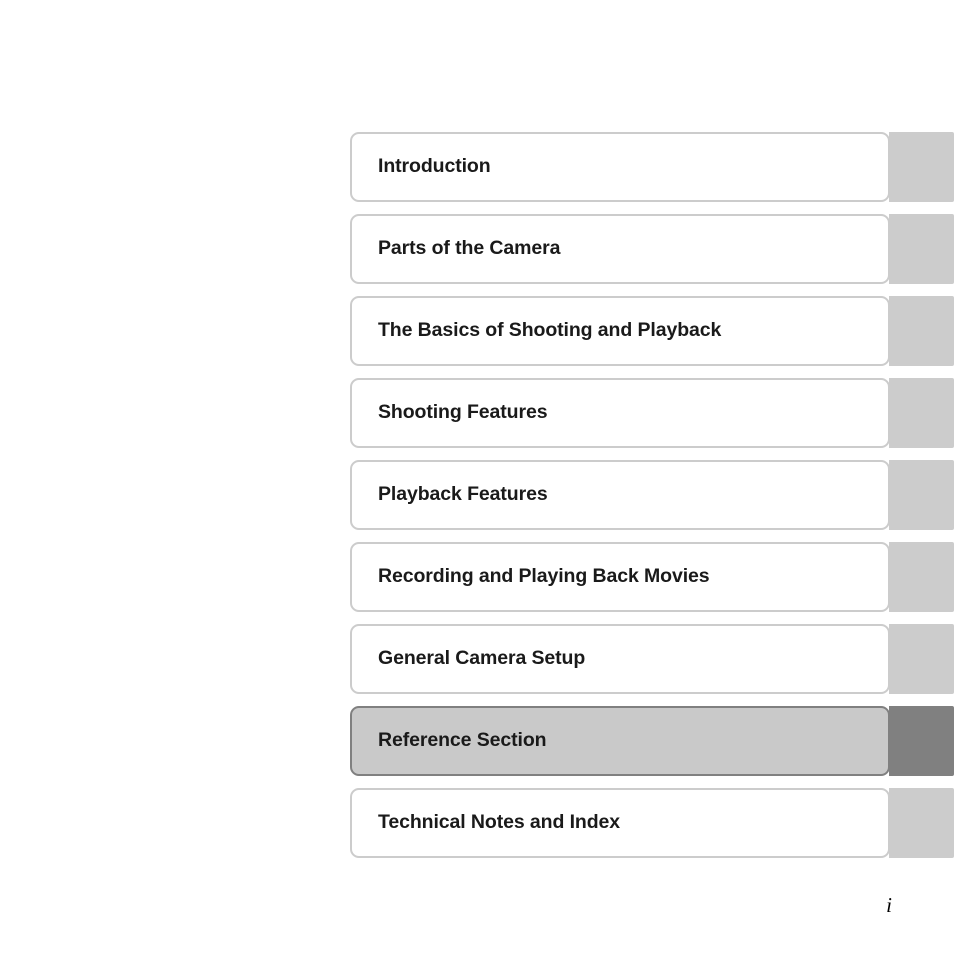 Image resolution: width=954 pixels, height=954 pixels. I want to click on section-tab-label: Technical Notes and Index, so click(499, 822).